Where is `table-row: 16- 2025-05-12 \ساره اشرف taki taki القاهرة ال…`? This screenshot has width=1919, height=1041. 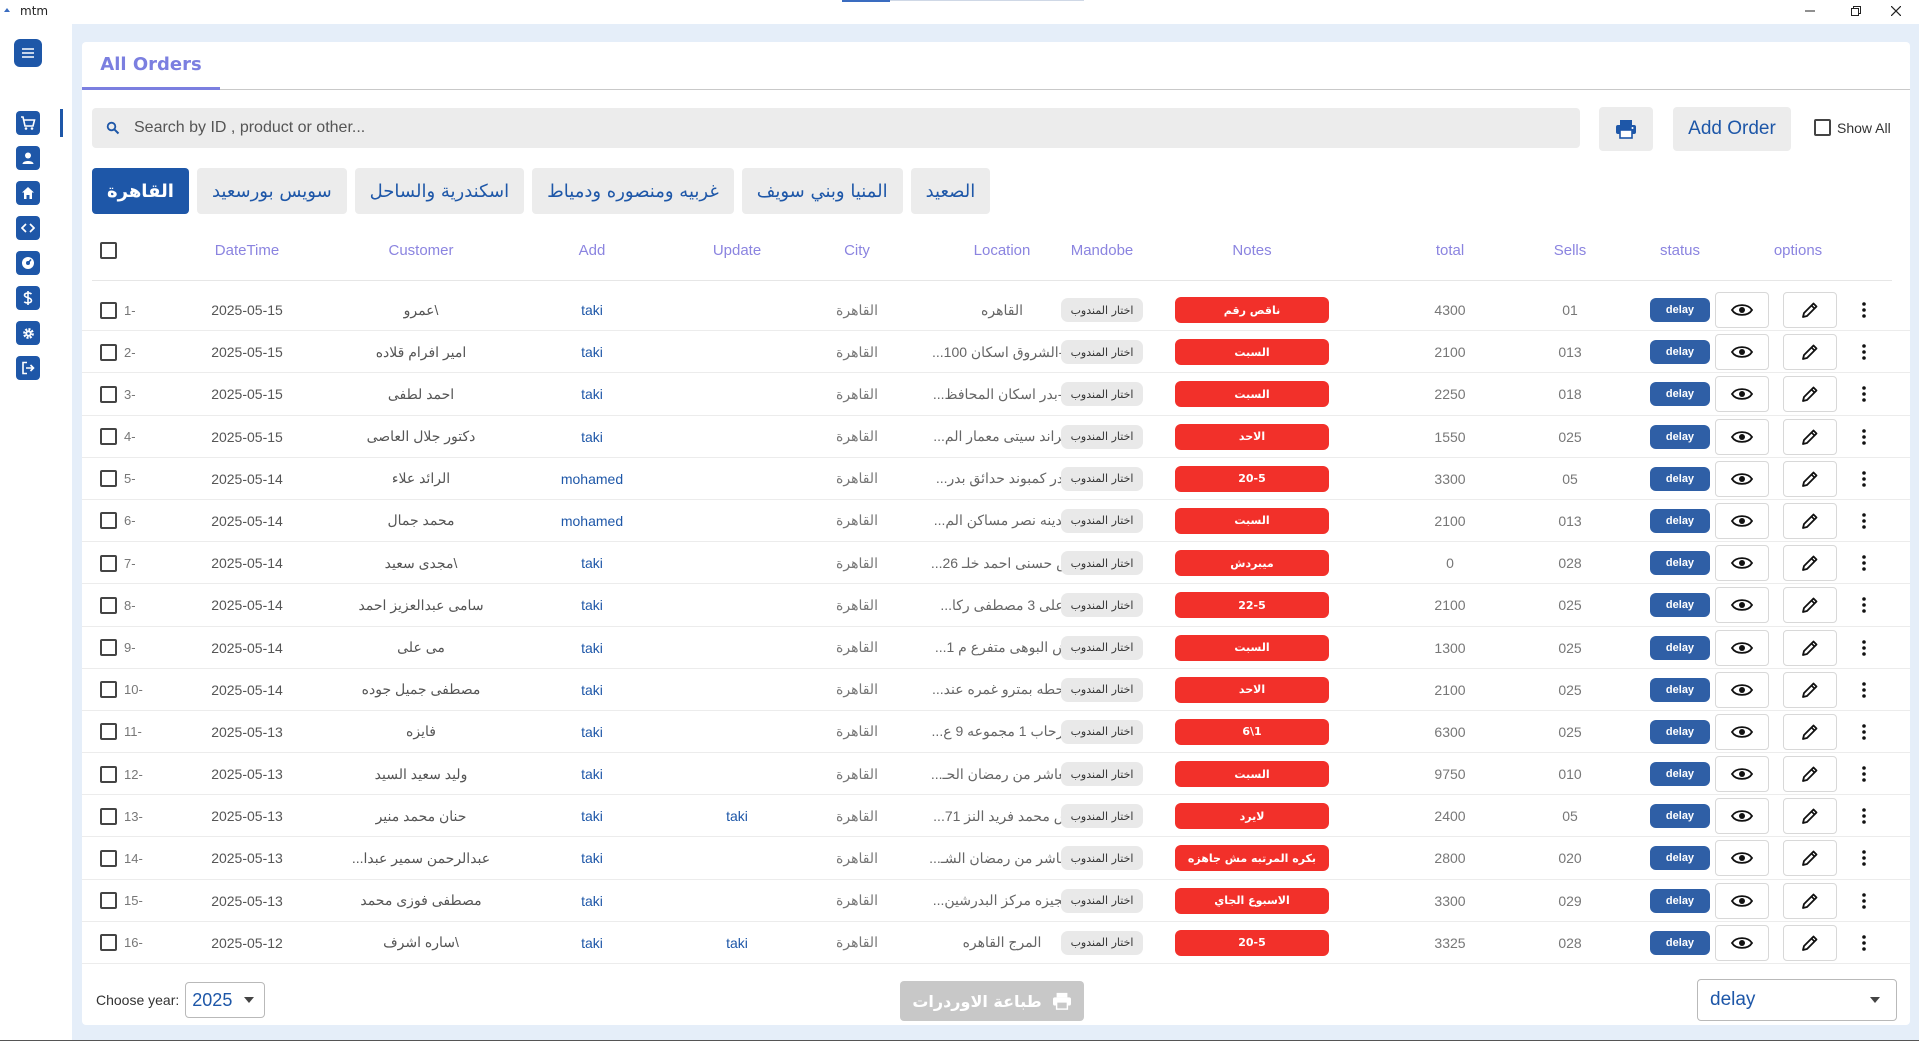 table-row: 16- 2025-05-12 \ساره اشرف taki taki القاهرة ال… is located at coordinates (996, 943).